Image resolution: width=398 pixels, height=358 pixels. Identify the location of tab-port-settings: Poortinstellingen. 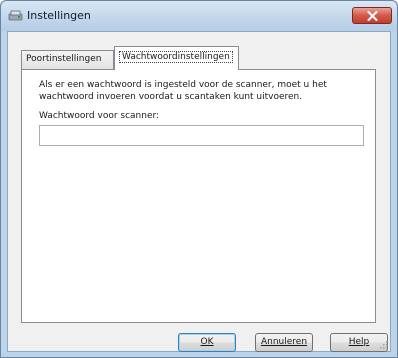
(67, 59).